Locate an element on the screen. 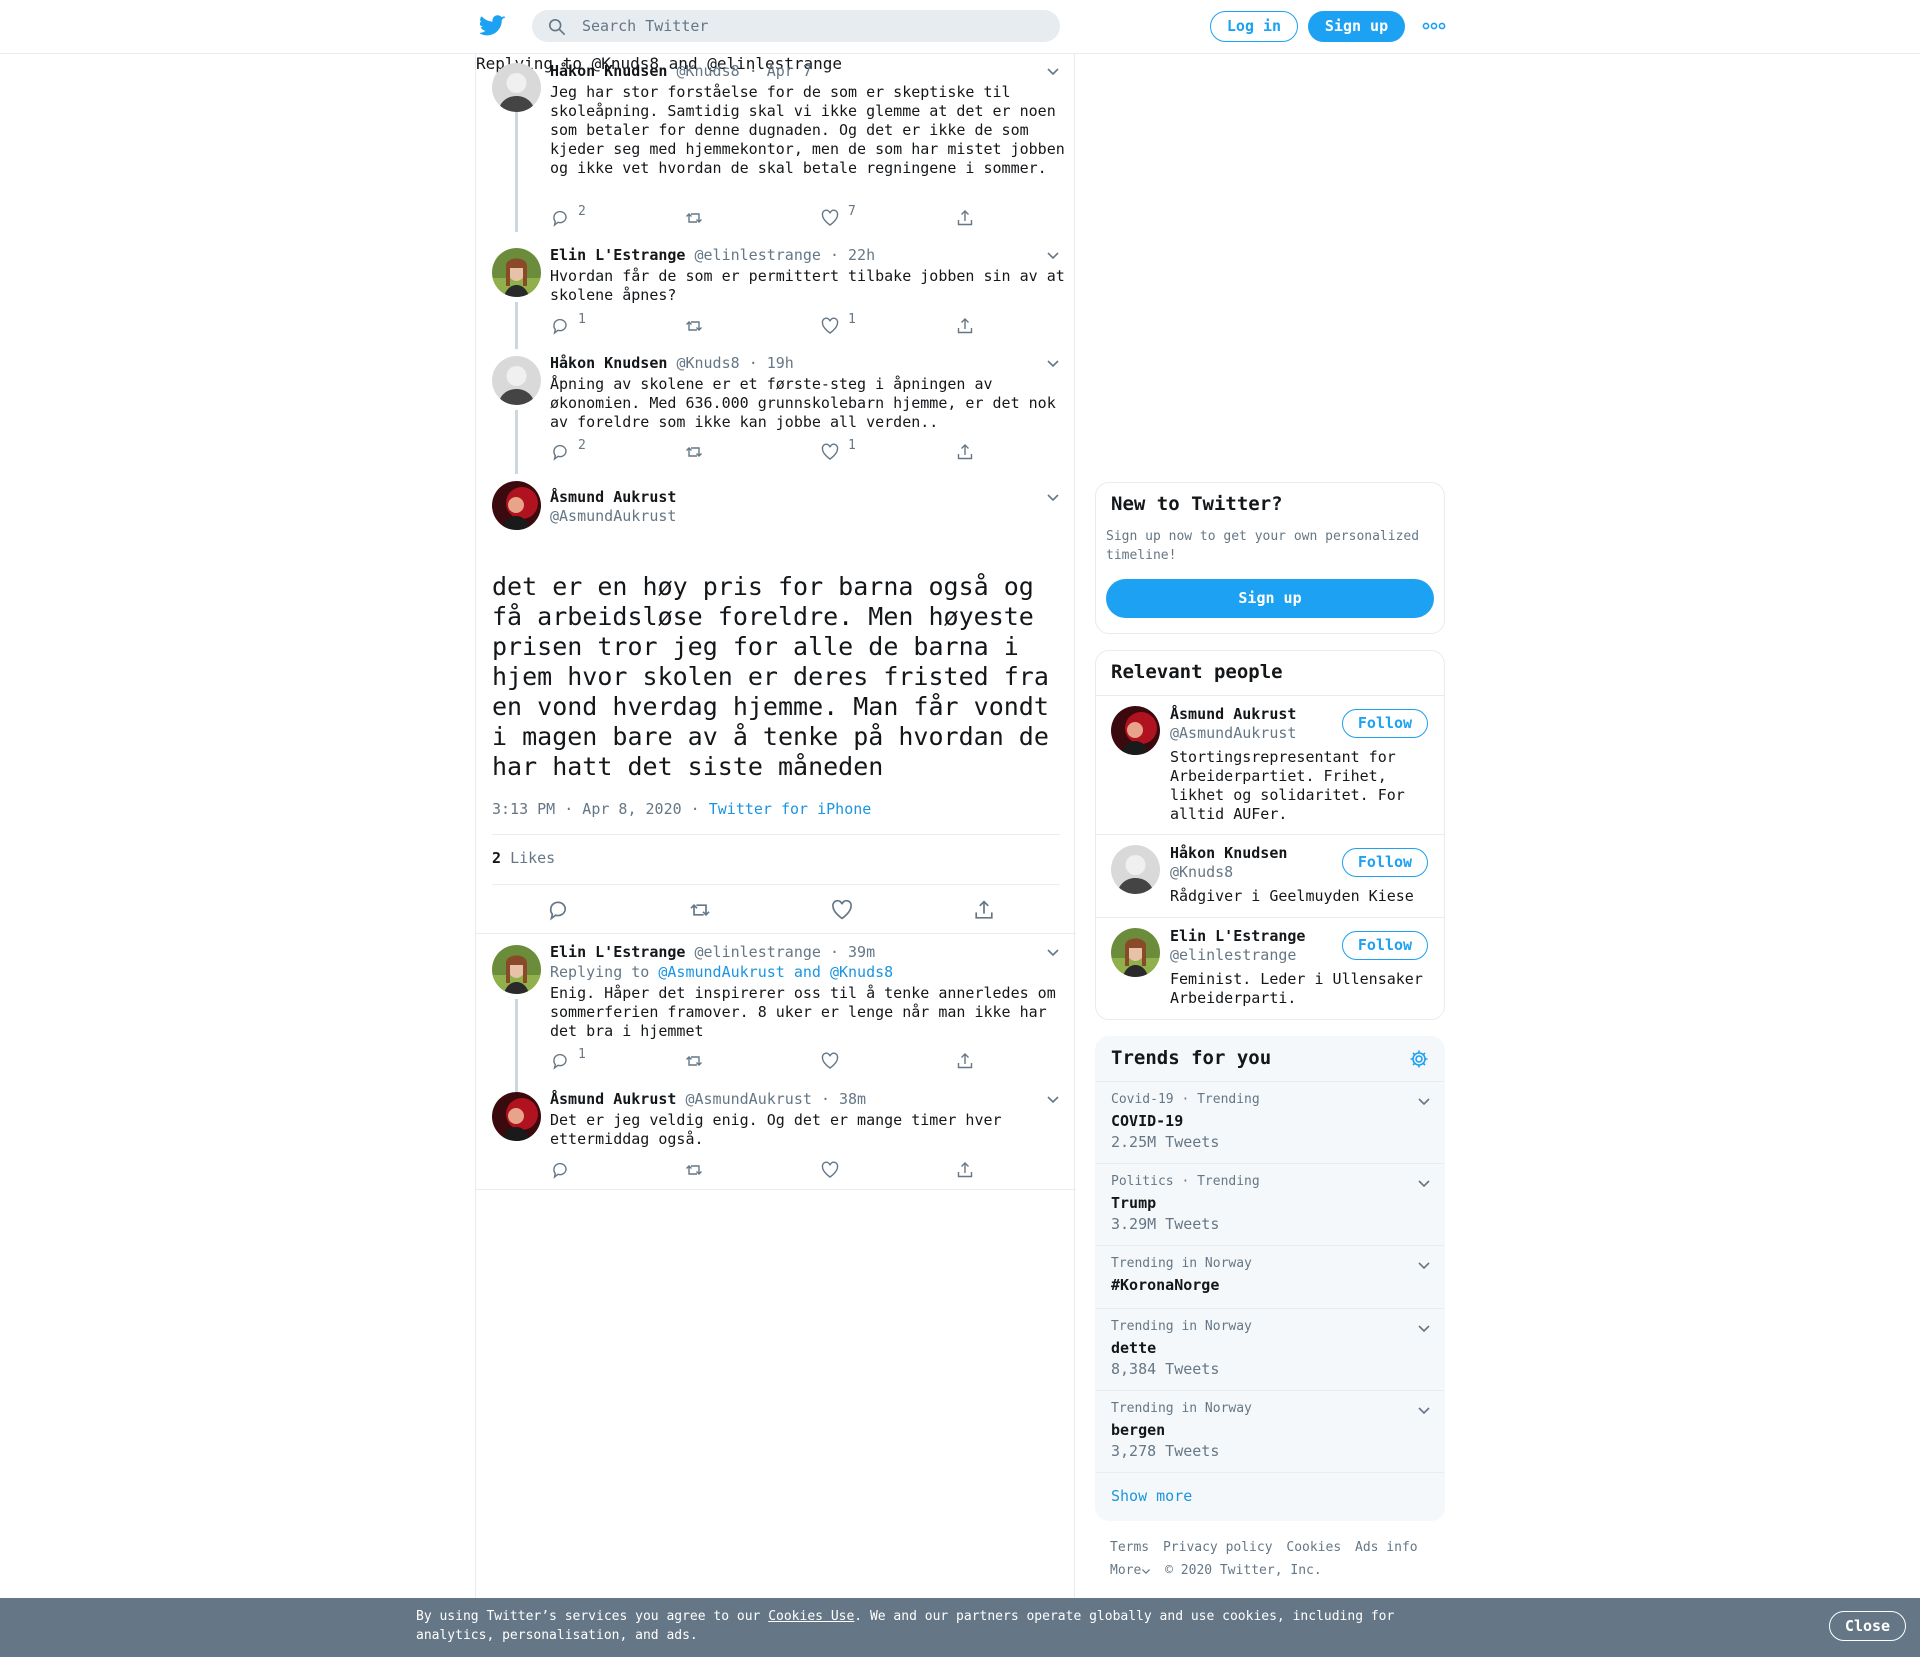 This screenshot has width=1920, height=1657. footer-more: More is located at coordinates (1130, 1570).